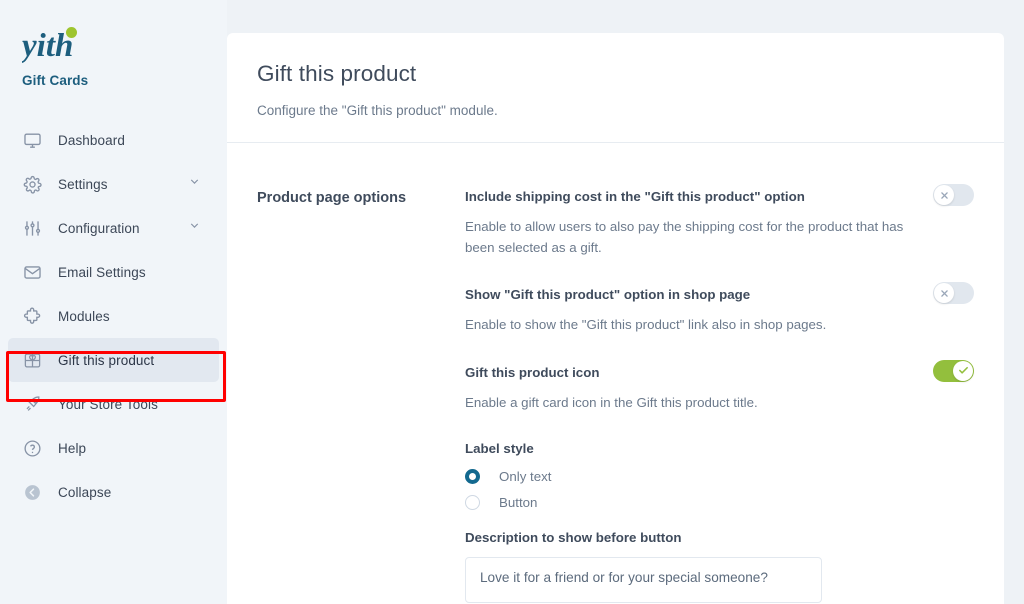 This screenshot has width=1024, height=604. What do you see at coordinates (32, 184) in the screenshot?
I see `gear-icon` at bounding box center [32, 184].